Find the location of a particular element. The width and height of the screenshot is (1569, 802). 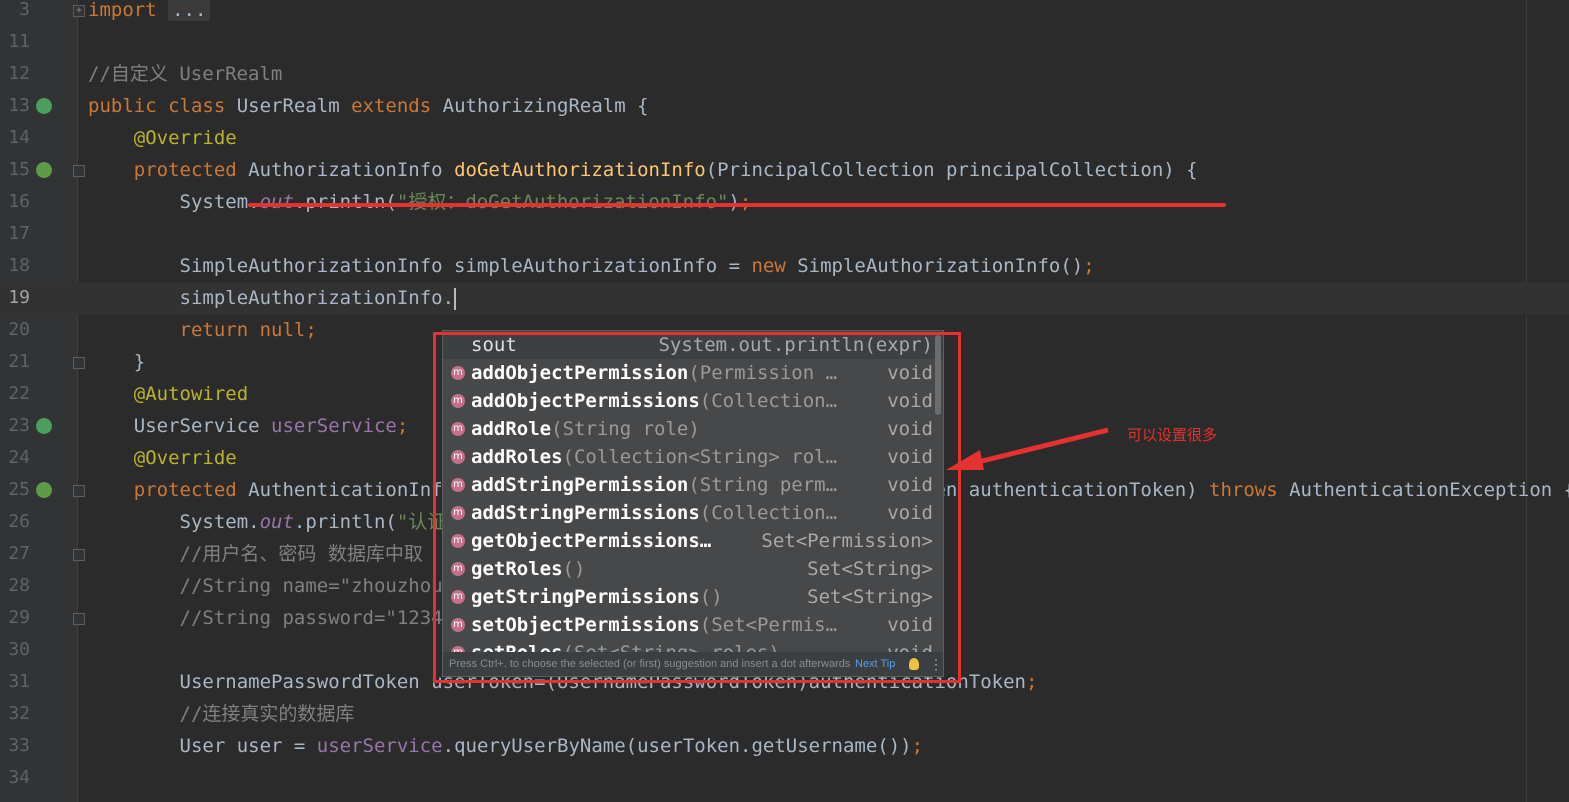

annotation-box is located at coordinates (697, 507).